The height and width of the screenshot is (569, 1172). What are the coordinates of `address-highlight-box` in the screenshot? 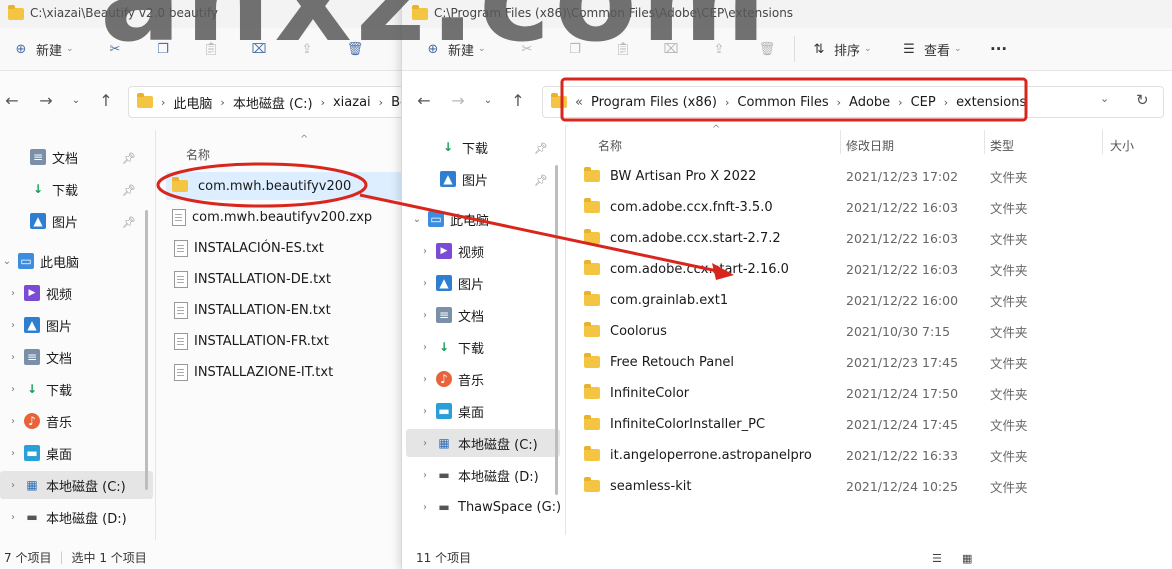 It's located at (794, 99).